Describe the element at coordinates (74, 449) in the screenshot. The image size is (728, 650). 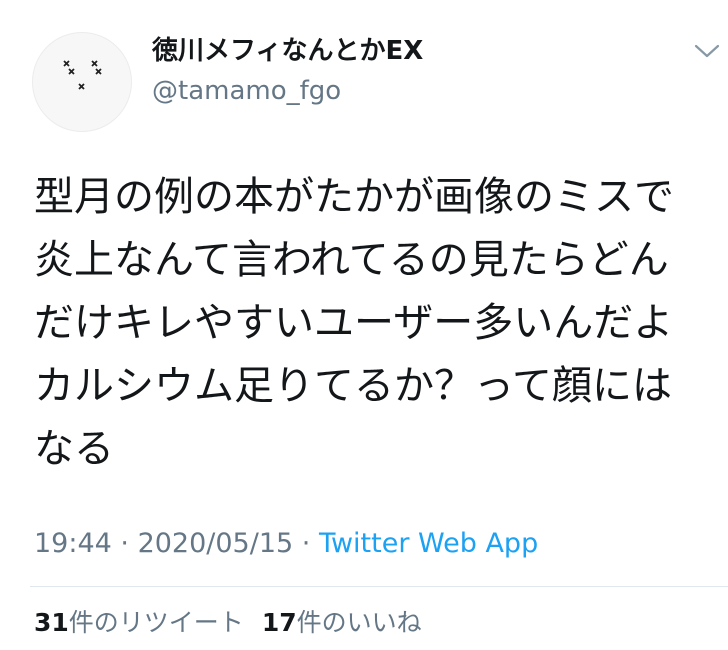
I see `tweet-line: なる` at that location.